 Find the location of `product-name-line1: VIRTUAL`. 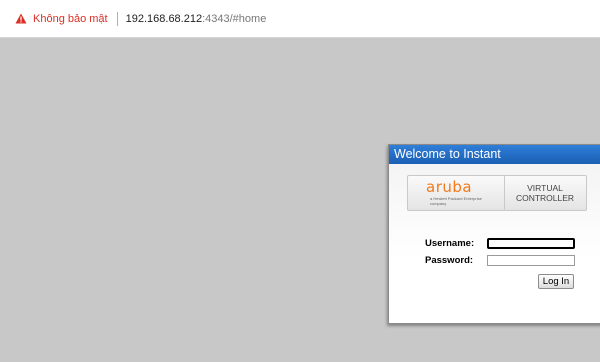

product-name-line1: VIRTUAL is located at coordinates (545, 188).